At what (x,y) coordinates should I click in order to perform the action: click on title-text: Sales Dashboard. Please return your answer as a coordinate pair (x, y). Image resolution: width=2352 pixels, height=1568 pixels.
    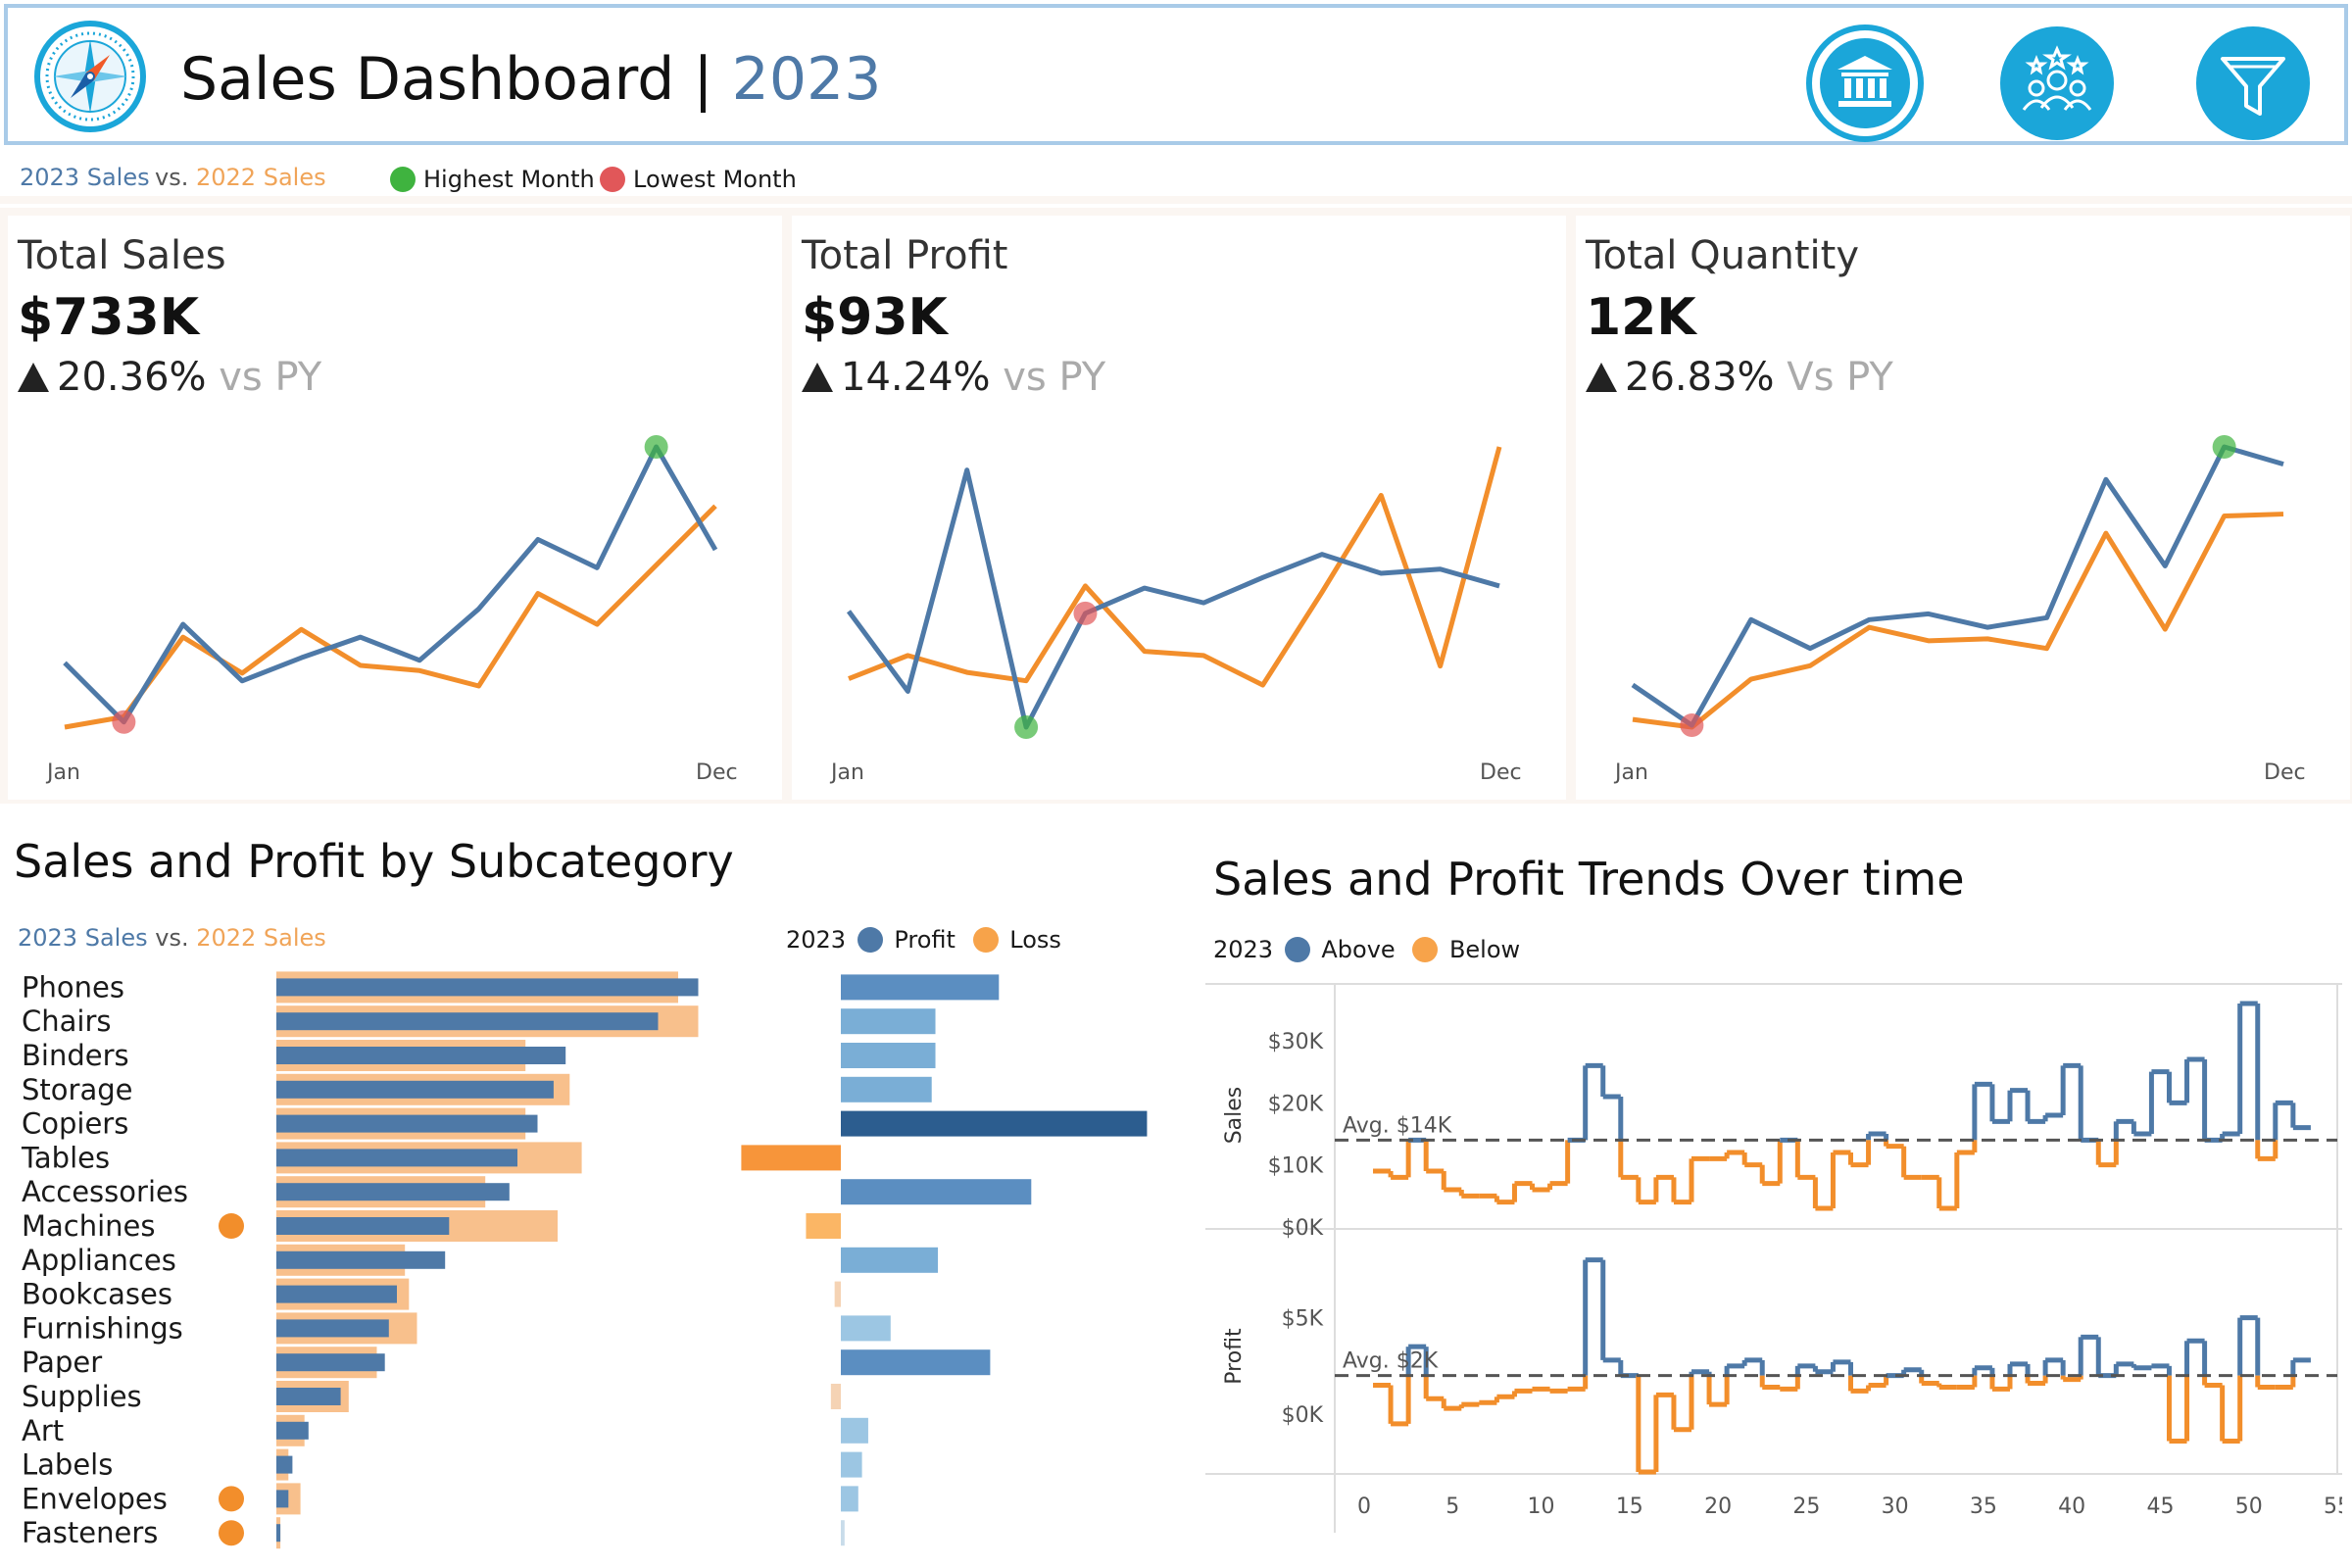
    Looking at the image, I should click on (427, 79).